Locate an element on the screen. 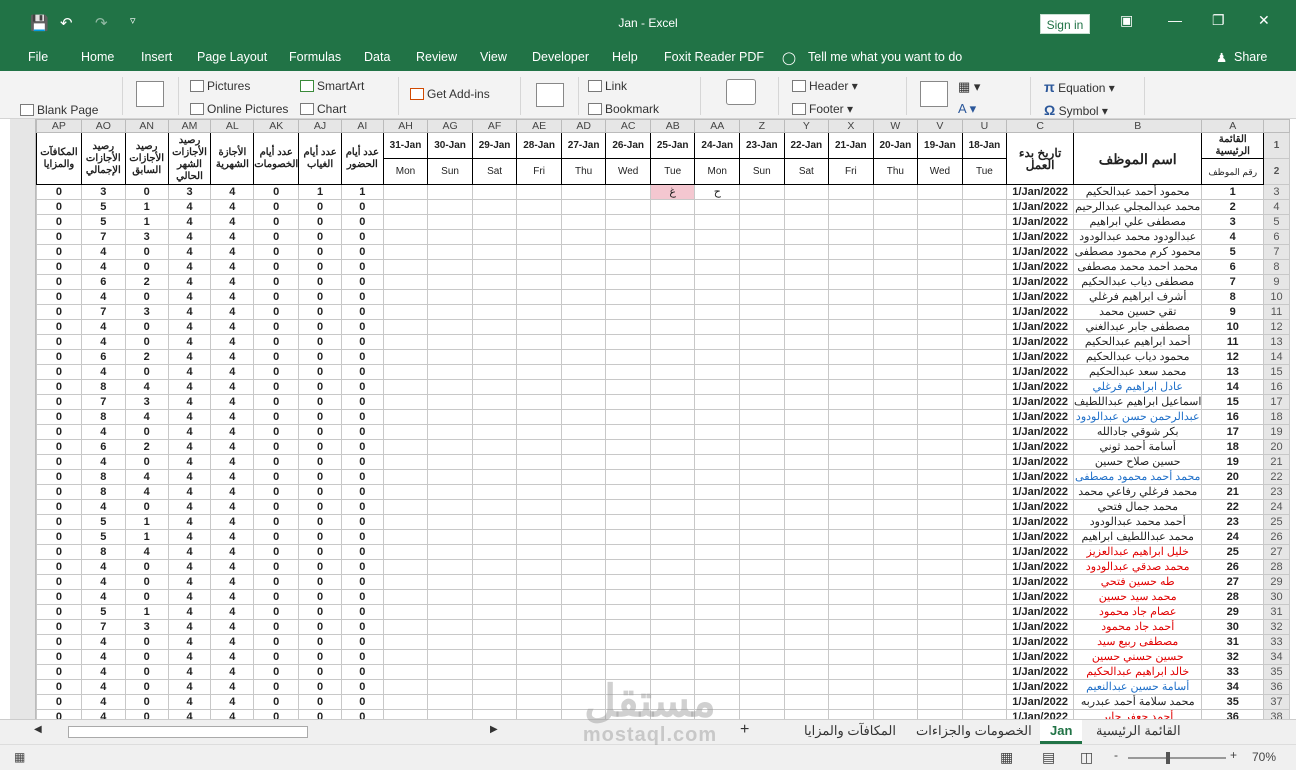  employee-name-cell: مصطفى ربيع سيد is located at coordinates (1138, 642).